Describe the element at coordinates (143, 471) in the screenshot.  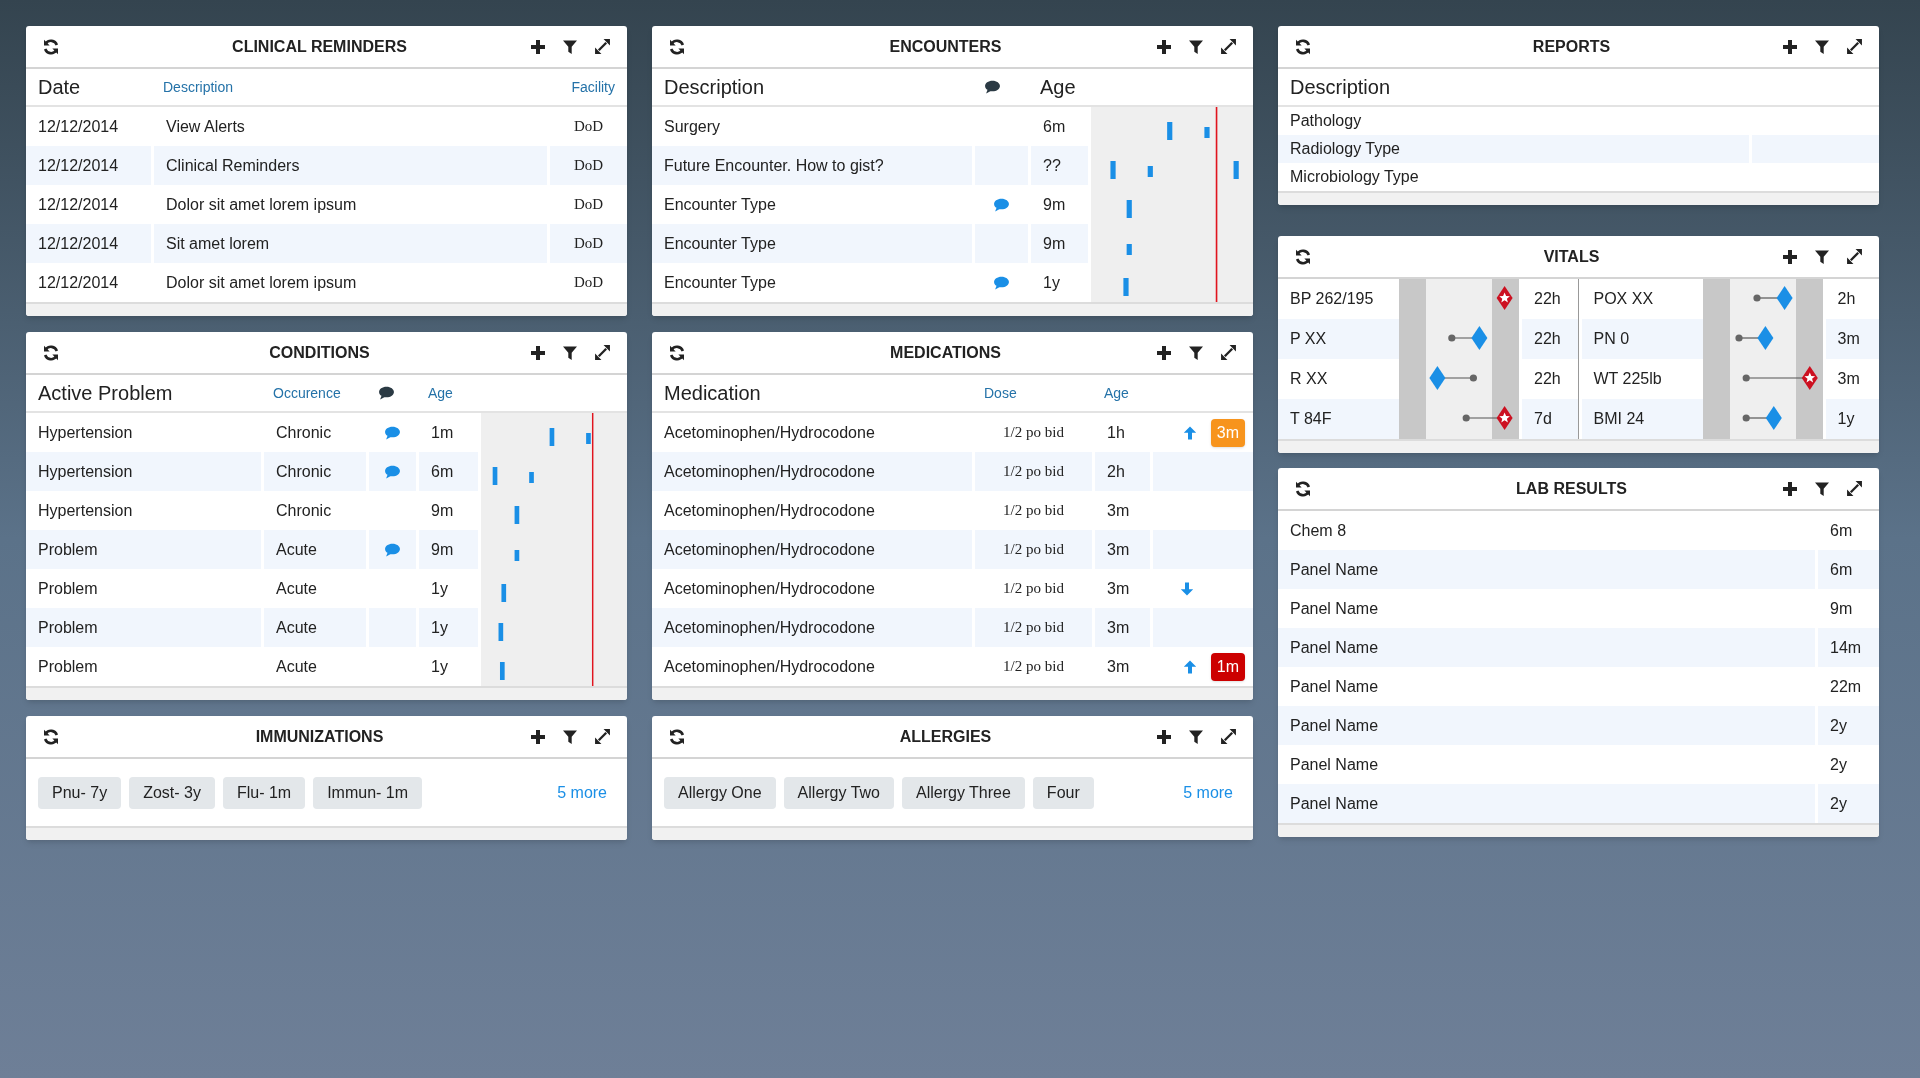
I see `table-cell: Hypertension` at that location.